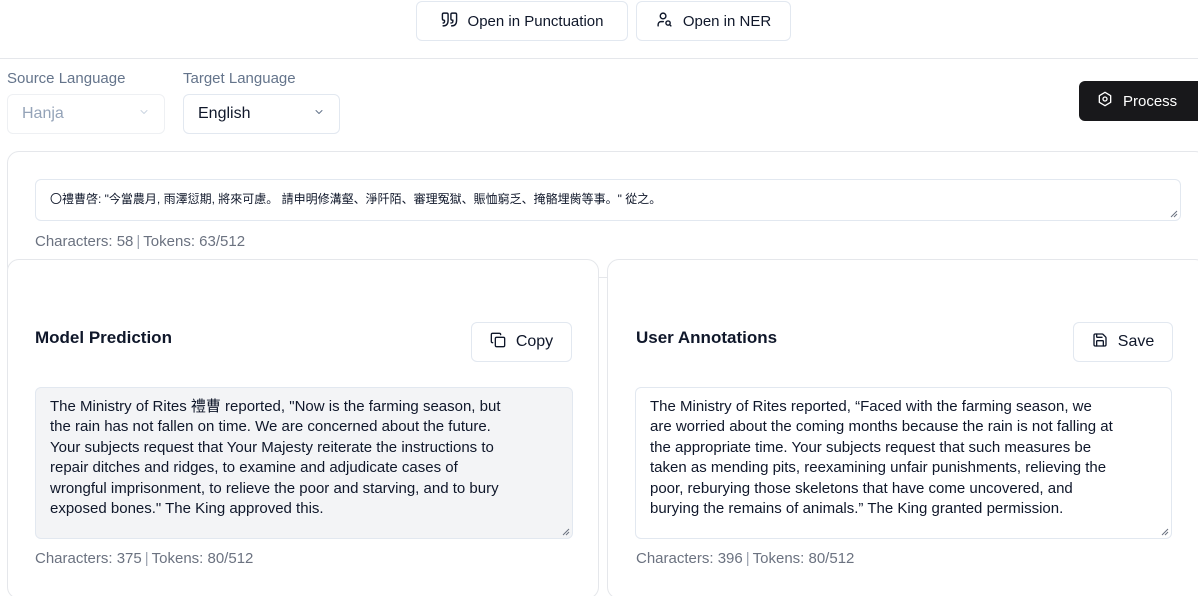 This screenshot has height=596, width=1198. Describe the element at coordinates (187, 509) in the screenshot. I see `prediction-line: exposed bones." The King approved this.` at that location.